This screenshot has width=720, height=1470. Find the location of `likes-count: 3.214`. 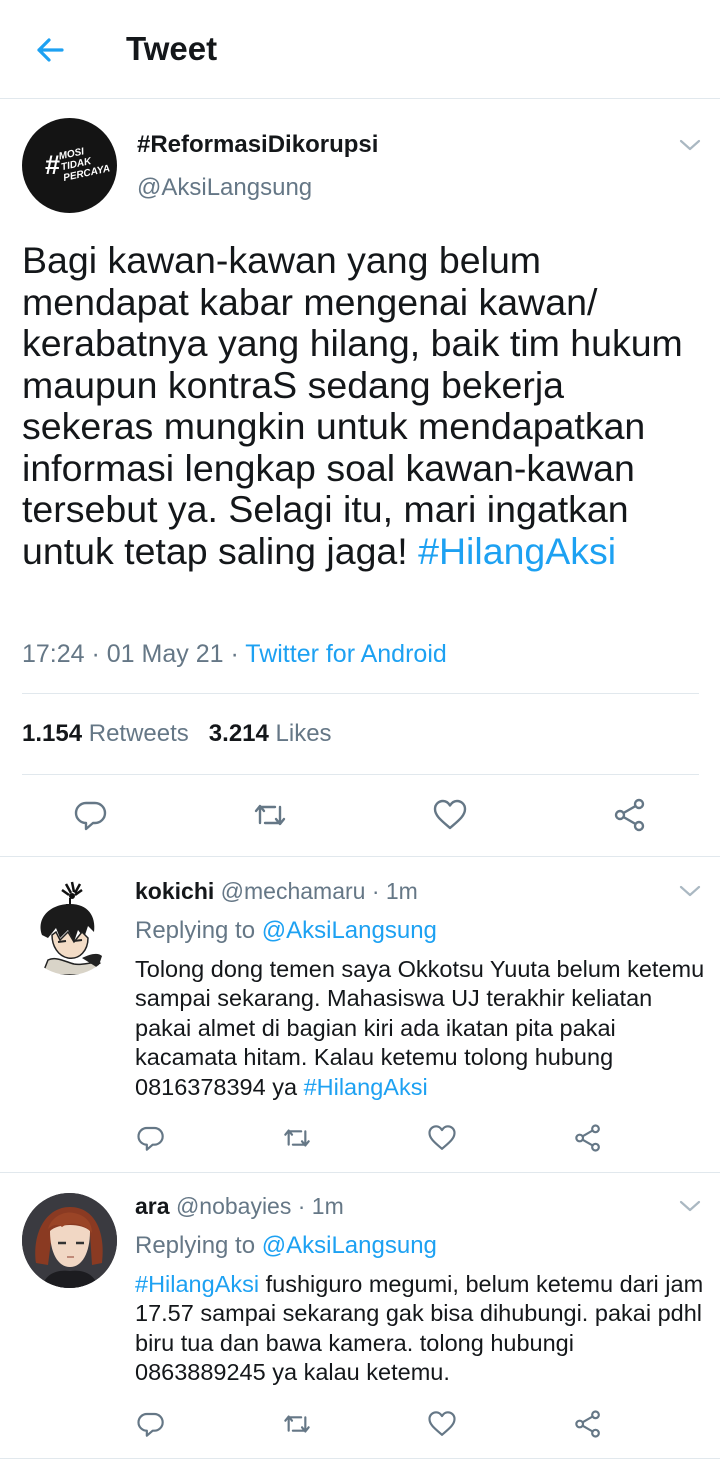

likes-count: 3.214 is located at coordinates (238, 733).